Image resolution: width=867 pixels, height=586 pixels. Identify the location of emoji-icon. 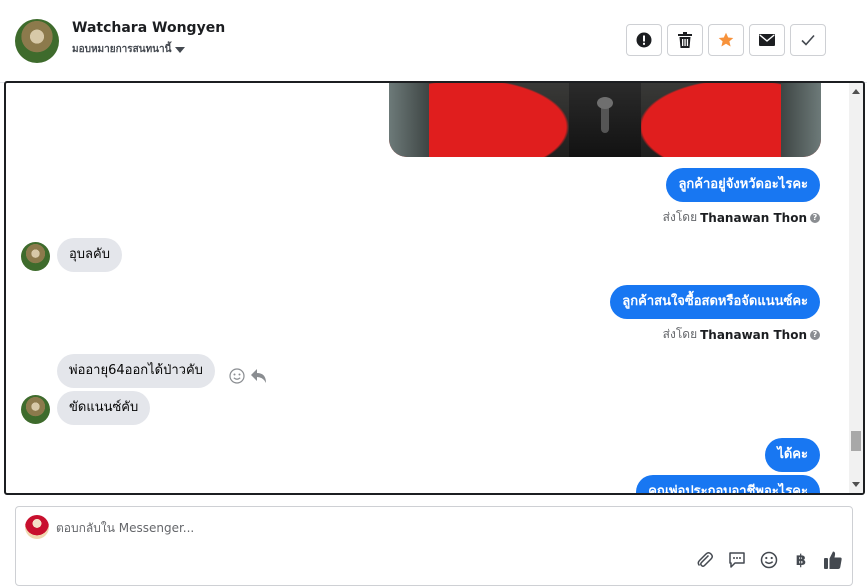
(769, 560).